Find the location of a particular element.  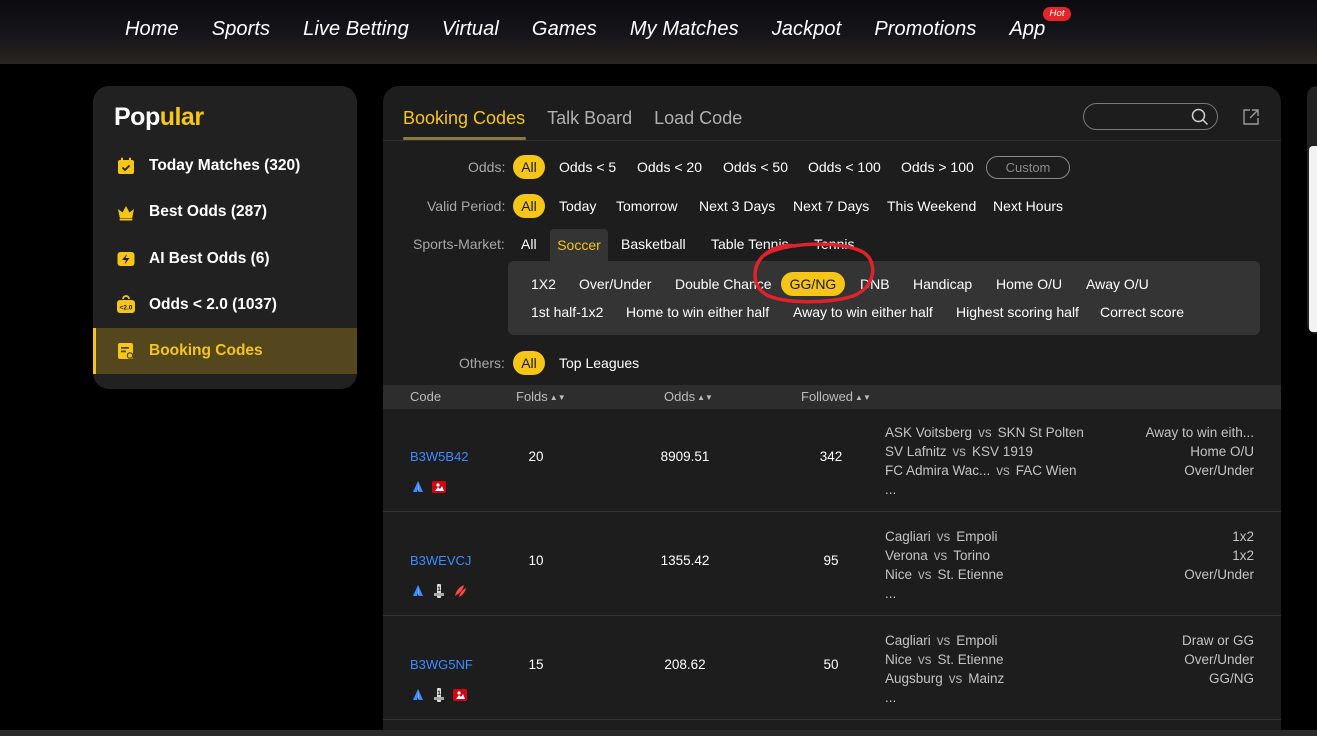

market-list: 1x2 1x2 Over/Under is located at coordinates (1219, 555).